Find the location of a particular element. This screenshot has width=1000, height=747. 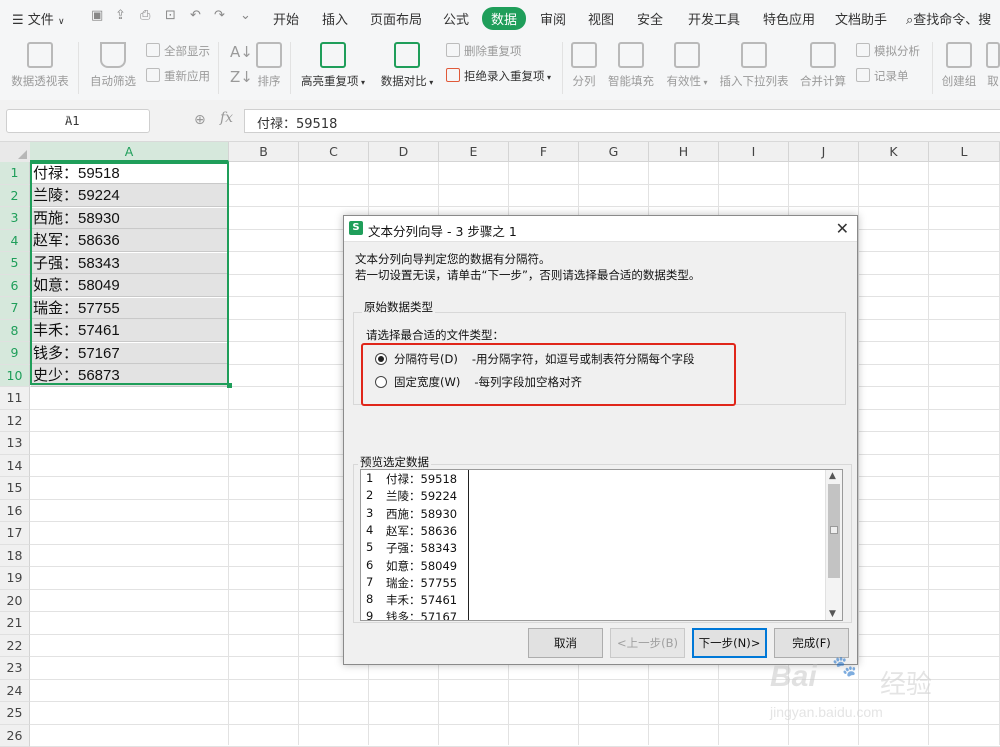

row-header-15: 15 is located at coordinates (15, 488).